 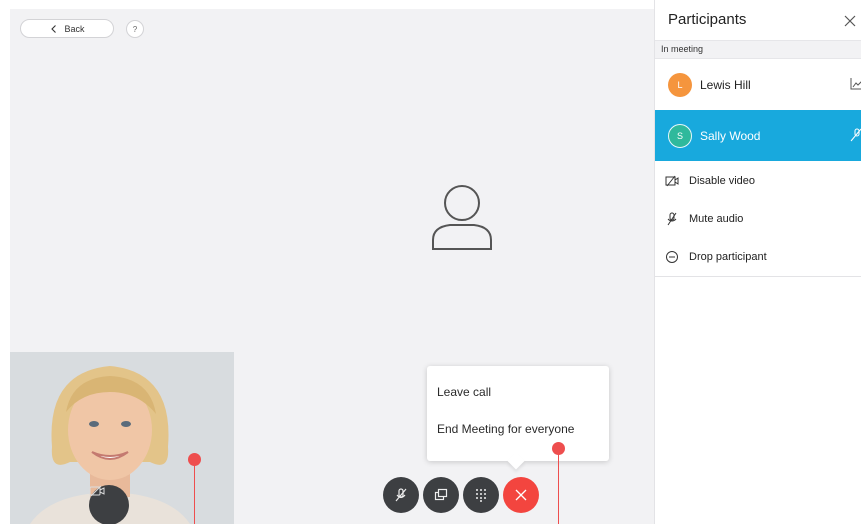 What do you see at coordinates (722, 181) in the screenshot?
I see `action-label: Disable video` at bounding box center [722, 181].